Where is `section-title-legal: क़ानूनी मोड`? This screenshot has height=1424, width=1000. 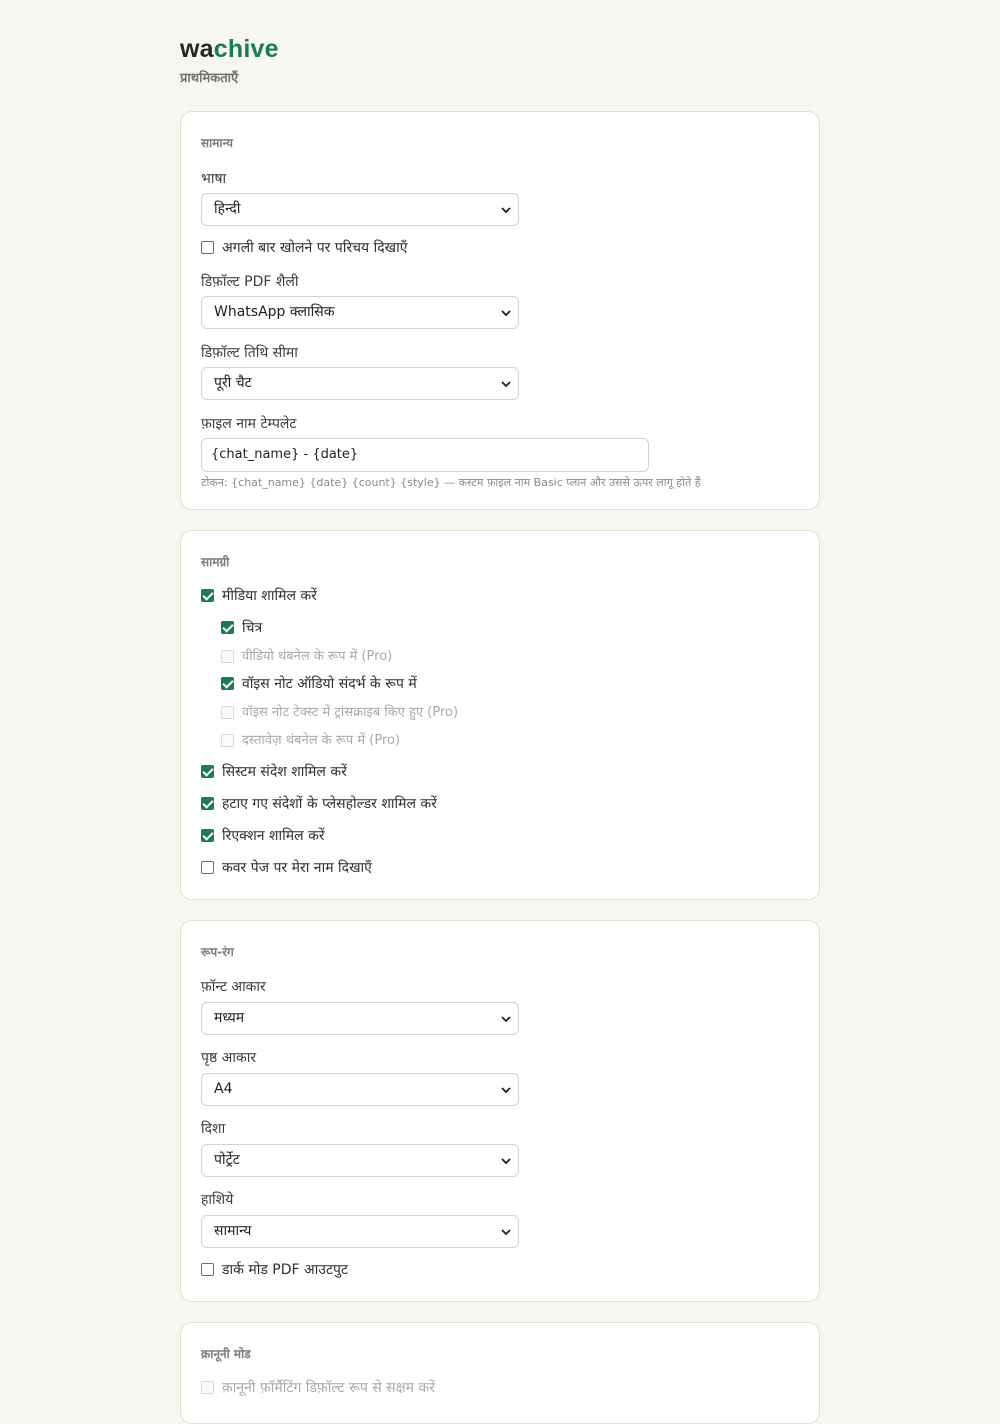
section-title-legal: क़ानूनी मोड is located at coordinates (226, 1354).